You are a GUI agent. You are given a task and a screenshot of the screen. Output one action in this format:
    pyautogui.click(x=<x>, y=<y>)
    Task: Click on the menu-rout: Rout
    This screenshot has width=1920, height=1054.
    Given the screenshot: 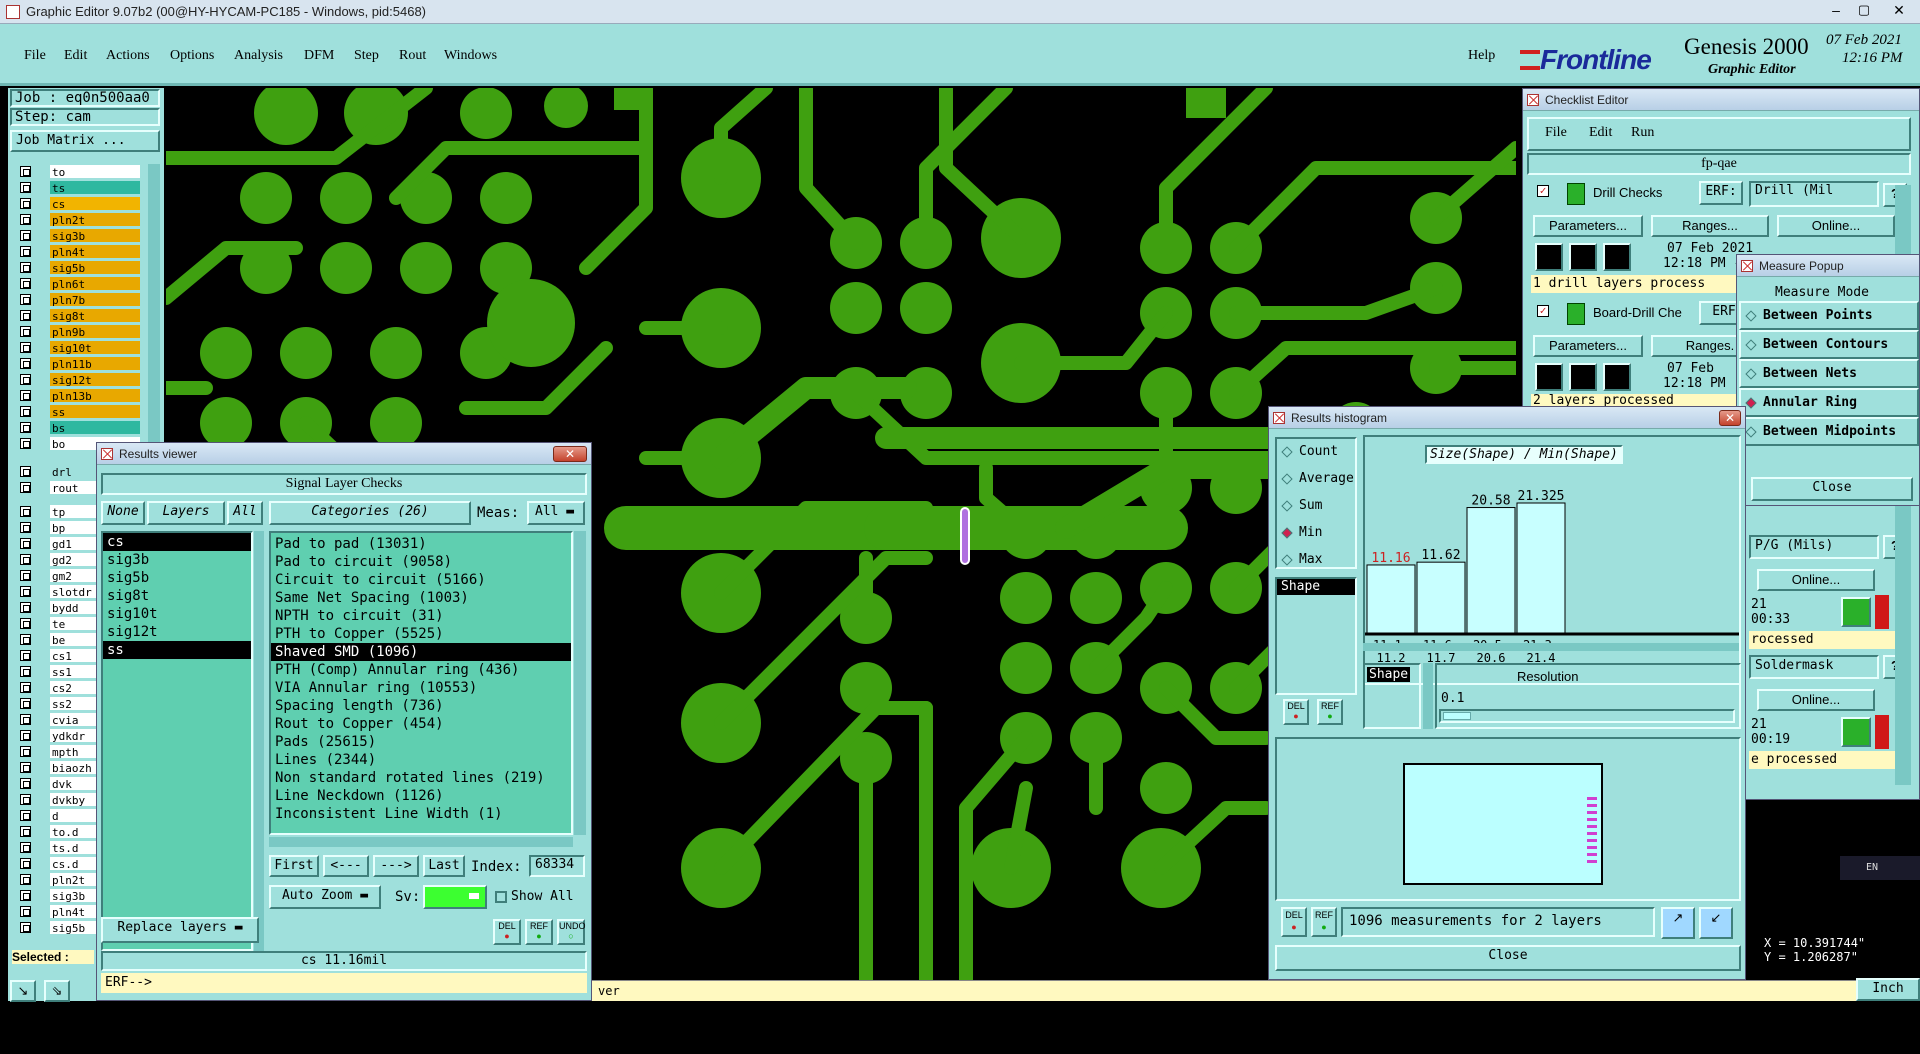 What is the action you would take?
    pyautogui.click(x=412, y=56)
    